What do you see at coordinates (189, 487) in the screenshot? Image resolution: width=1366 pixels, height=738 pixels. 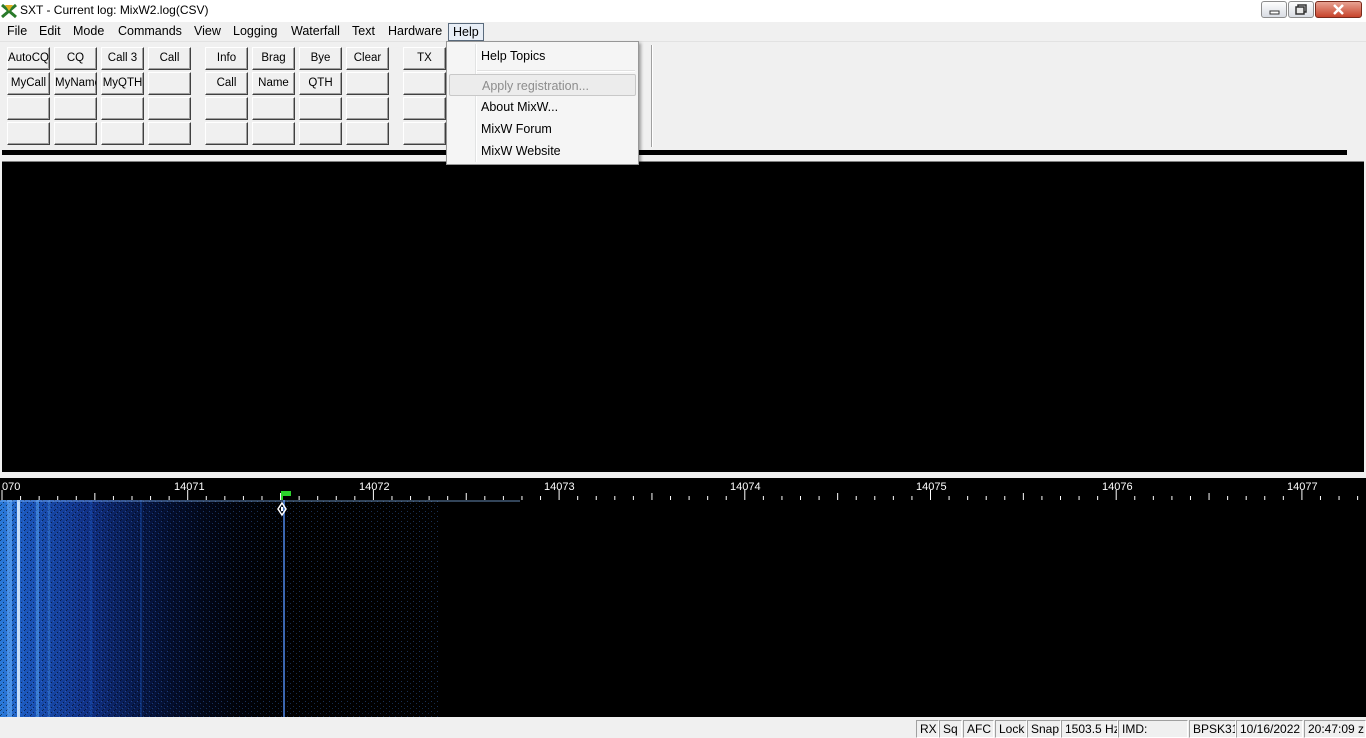 I see `scale-label: 14071` at bounding box center [189, 487].